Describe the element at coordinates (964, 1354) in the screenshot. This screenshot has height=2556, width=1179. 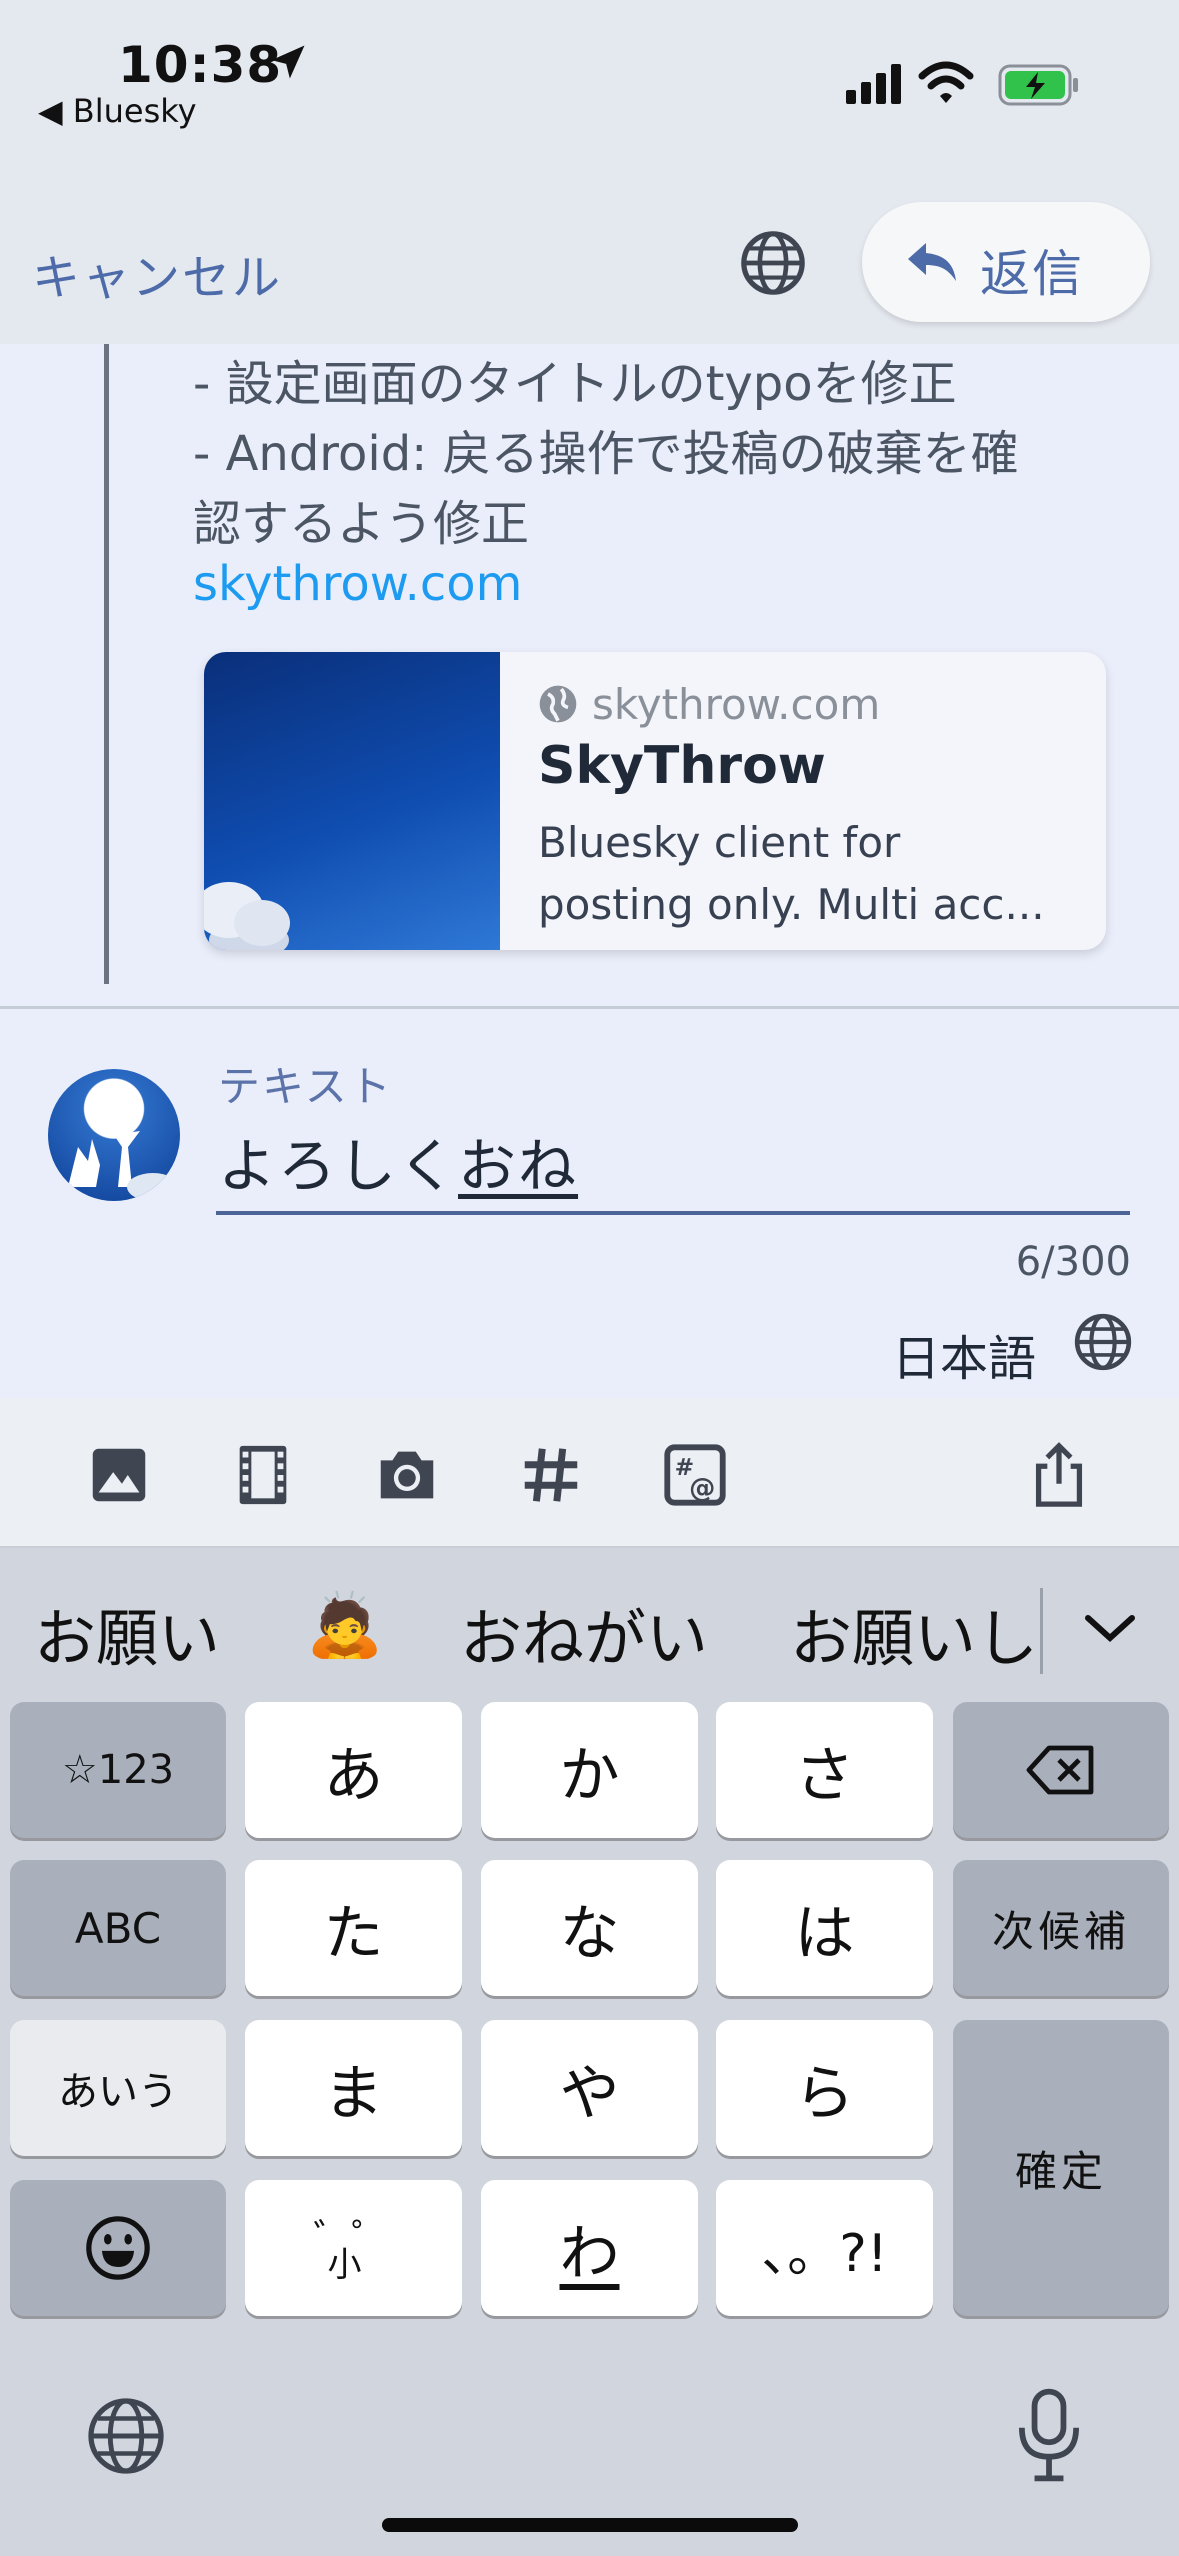
I see `language-selector: 日本語` at that location.